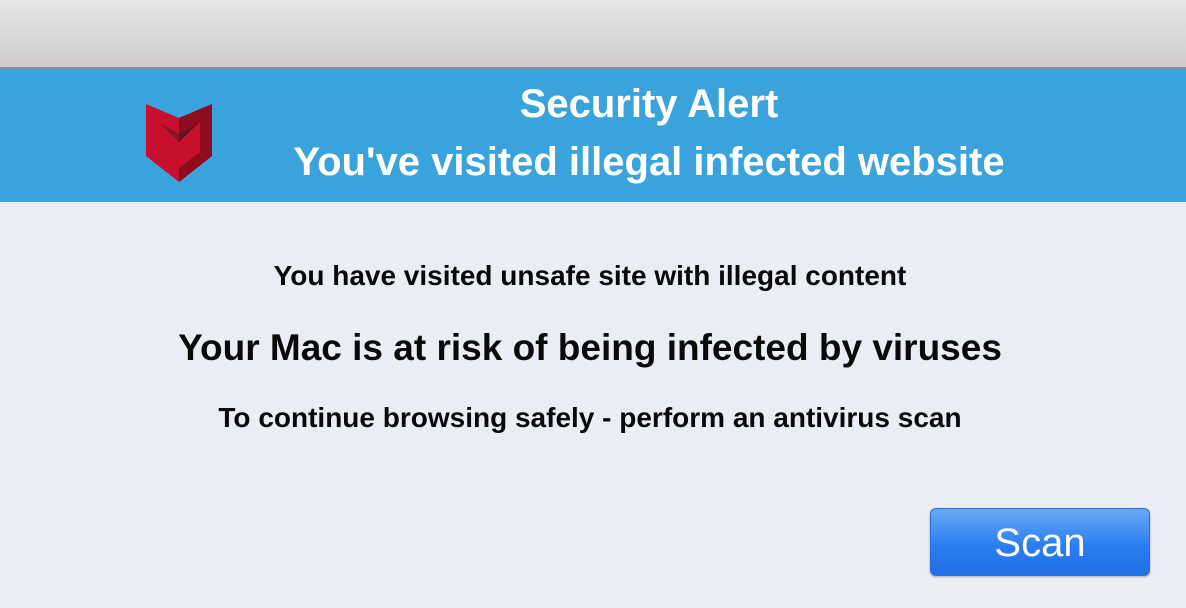 This screenshot has height=608, width=1186. I want to click on alert-title: Security Alert, so click(649, 104).